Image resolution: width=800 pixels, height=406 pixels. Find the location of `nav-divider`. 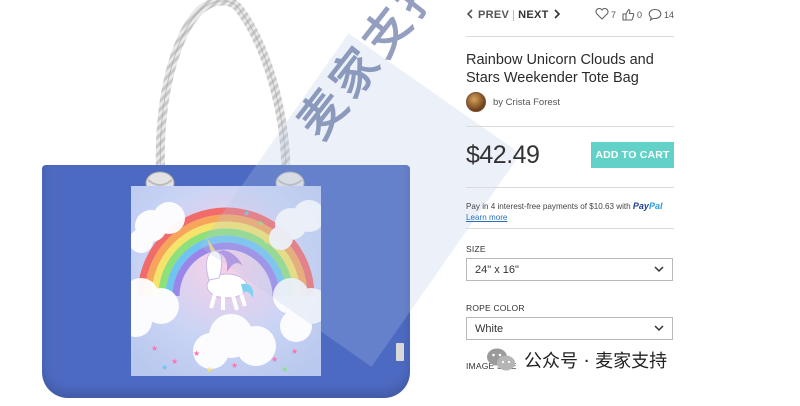

nav-divider is located at coordinates (514, 15).